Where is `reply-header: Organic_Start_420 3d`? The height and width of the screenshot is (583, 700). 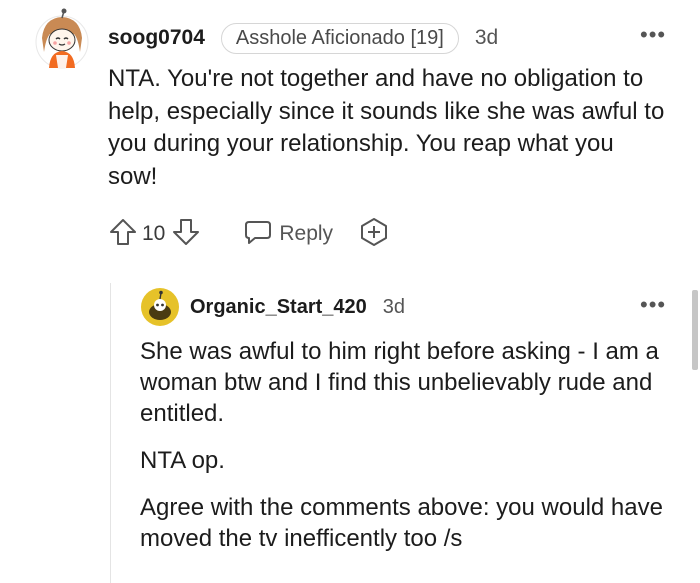
reply-header: Organic_Start_420 3d is located at coordinates (297, 307).